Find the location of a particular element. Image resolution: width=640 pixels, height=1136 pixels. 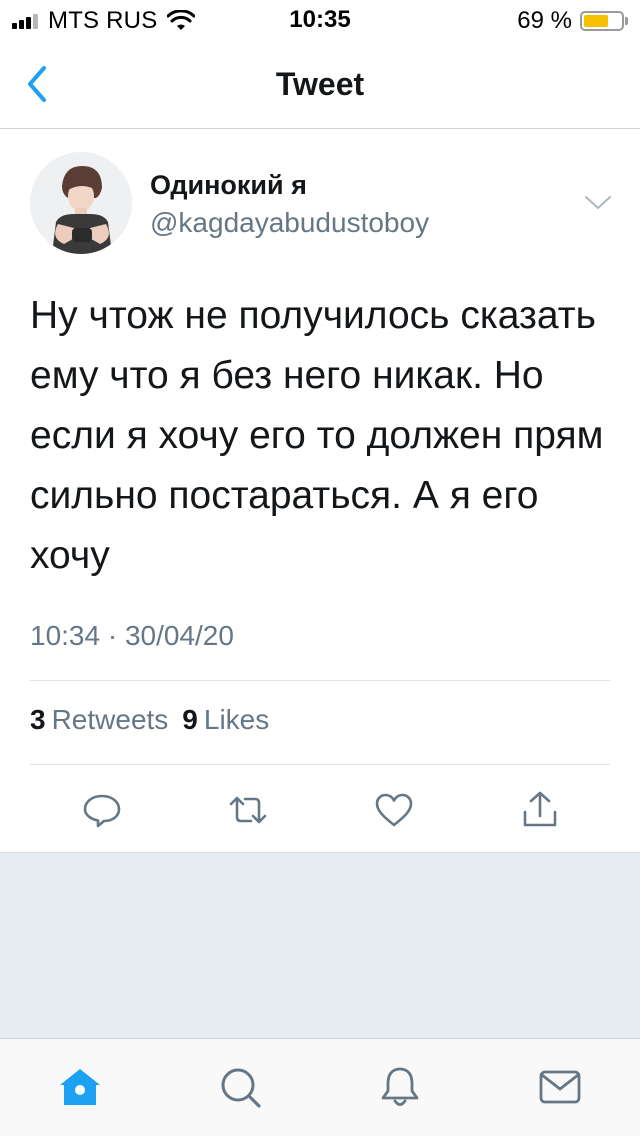

page-title: Tweet is located at coordinates (320, 84).